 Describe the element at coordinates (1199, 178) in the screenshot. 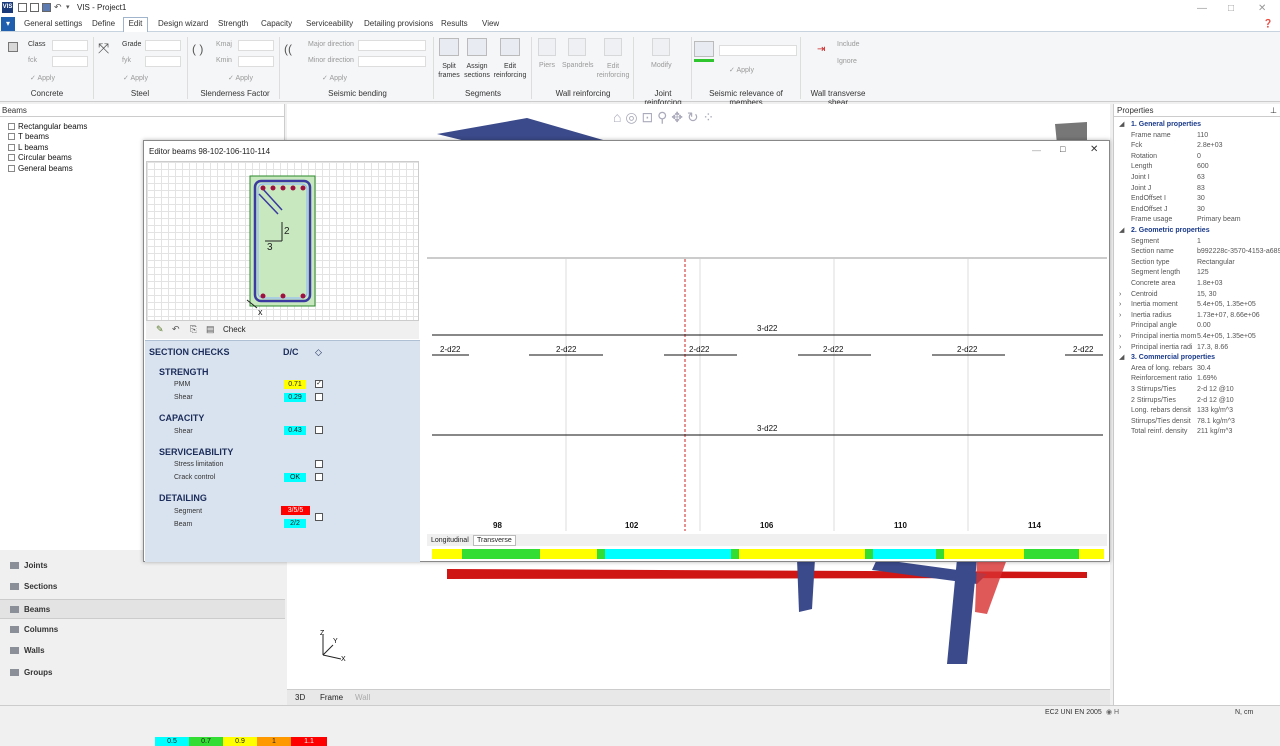

I see `property-row: Joint I 63` at that location.